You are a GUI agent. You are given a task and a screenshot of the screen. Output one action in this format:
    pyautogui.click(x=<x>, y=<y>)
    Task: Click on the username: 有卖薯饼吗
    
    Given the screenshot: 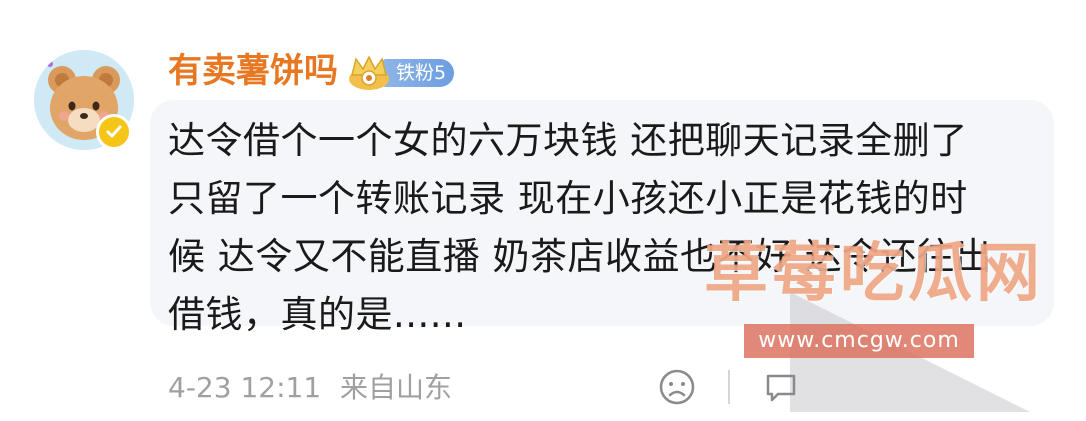 What is the action you would take?
    pyautogui.click(x=253, y=71)
    